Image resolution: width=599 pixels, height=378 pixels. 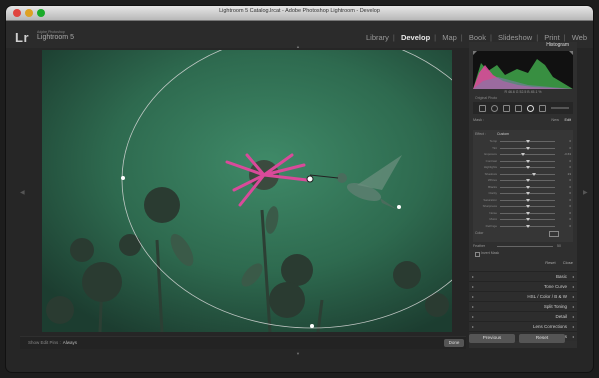 I want to click on top-panel-toggle-icon: ▲, so click(x=298, y=46).